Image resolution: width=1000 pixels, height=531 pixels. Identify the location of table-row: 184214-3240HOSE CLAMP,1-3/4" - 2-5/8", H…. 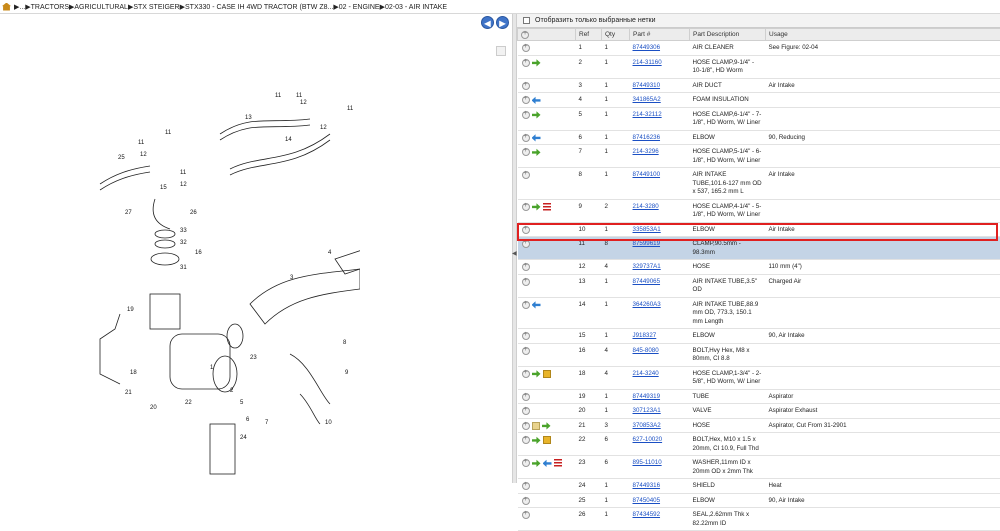
(759, 377).